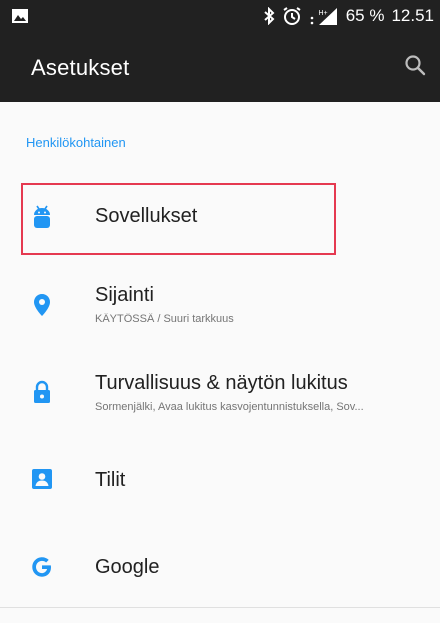 The height and width of the screenshot is (623, 440). What do you see at coordinates (412, 15) in the screenshot?
I see `clock: 12.51` at bounding box center [412, 15].